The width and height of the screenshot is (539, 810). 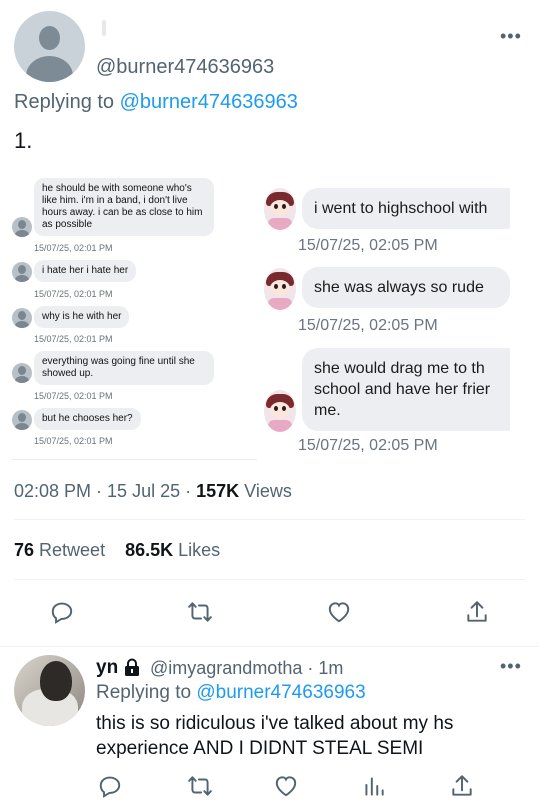 What do you see at coordinates (209, 102) in the screenshot?
I see `replying-to-link: @burner474636963` at bounding box center [209, 102].